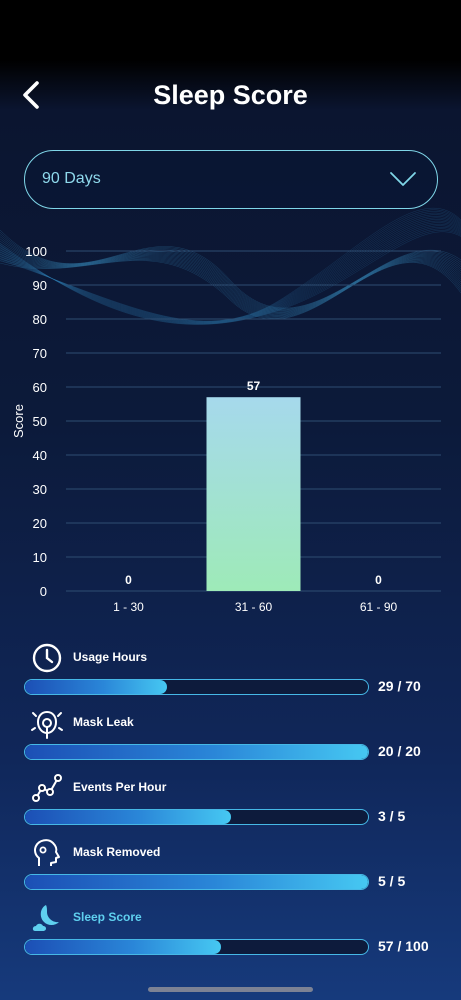 This screenshot has height=1000, width=461. I want to click on y-tick-label: 70, so click(40, 353).